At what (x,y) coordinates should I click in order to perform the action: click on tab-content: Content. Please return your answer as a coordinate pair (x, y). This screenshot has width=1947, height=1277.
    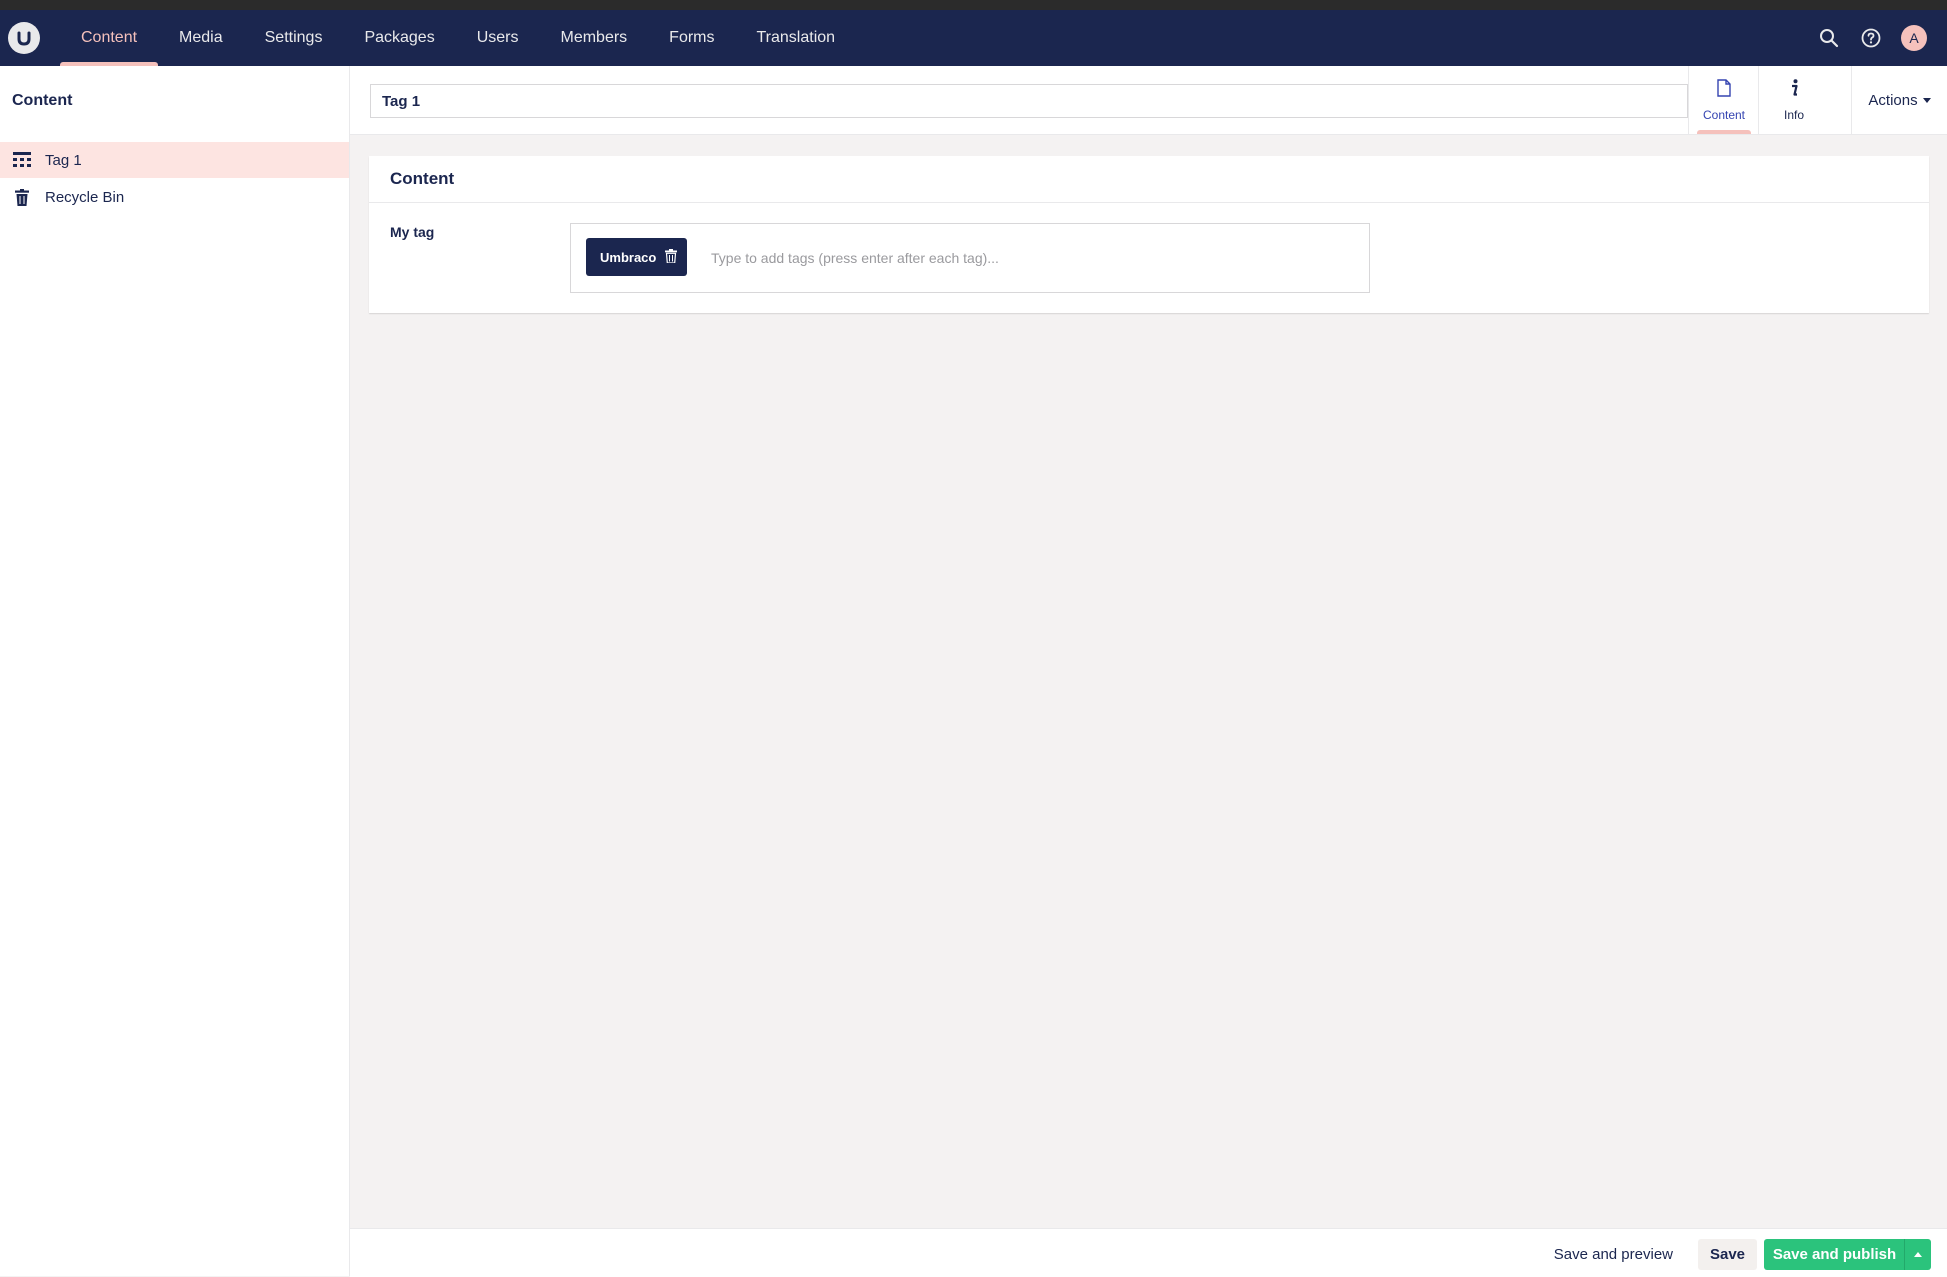
    Looking at the image, I should click on (1723, 100).